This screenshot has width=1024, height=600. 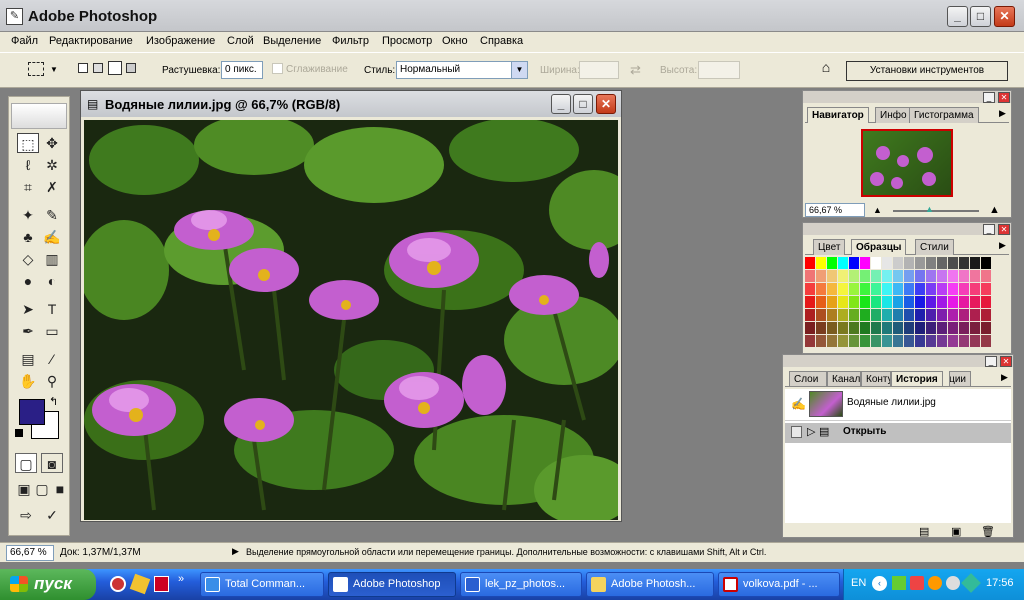 I want to click on menu-edit: Редактирование, so click(x=91, y=41).